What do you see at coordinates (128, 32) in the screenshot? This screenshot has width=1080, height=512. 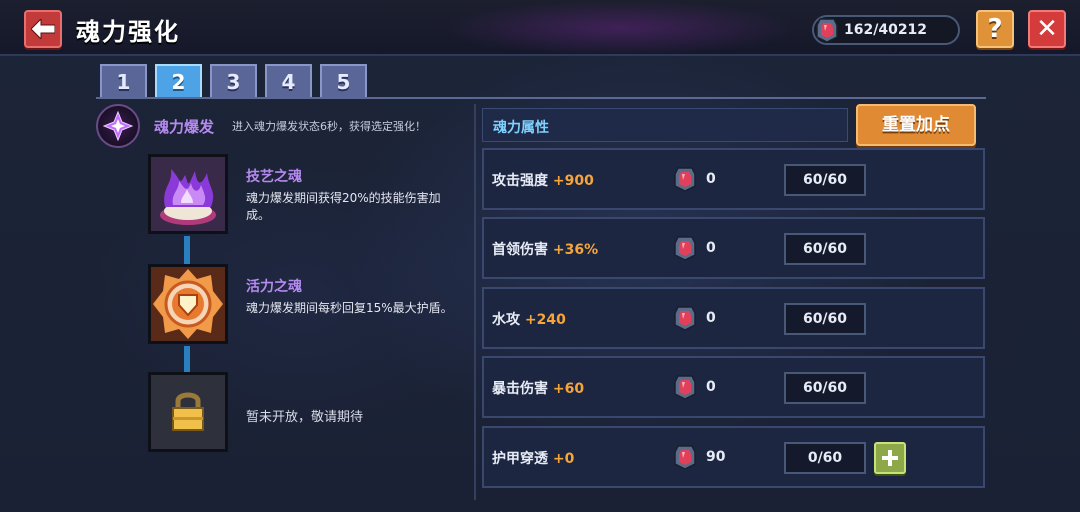 I see `page-title: 魂力强化` at bounding box center [128, 32].